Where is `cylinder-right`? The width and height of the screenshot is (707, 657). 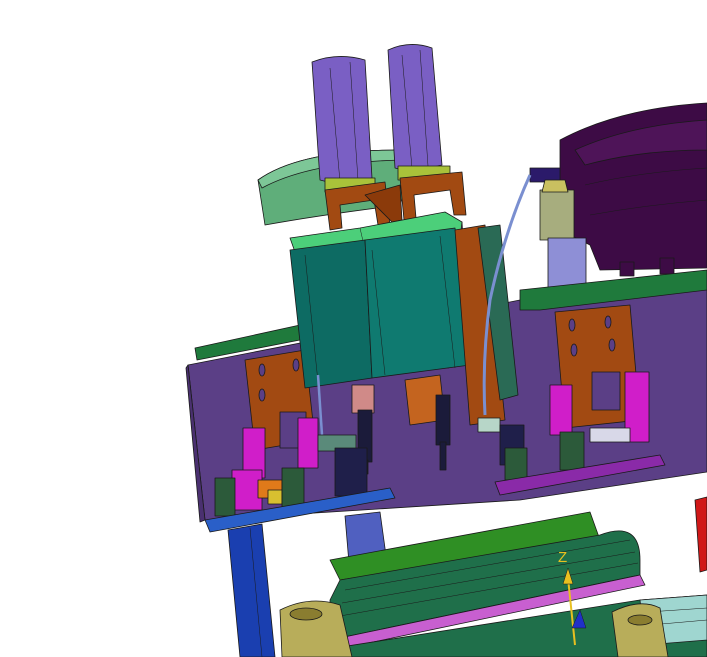
cylinder-right is located at coordinates (419, 112).